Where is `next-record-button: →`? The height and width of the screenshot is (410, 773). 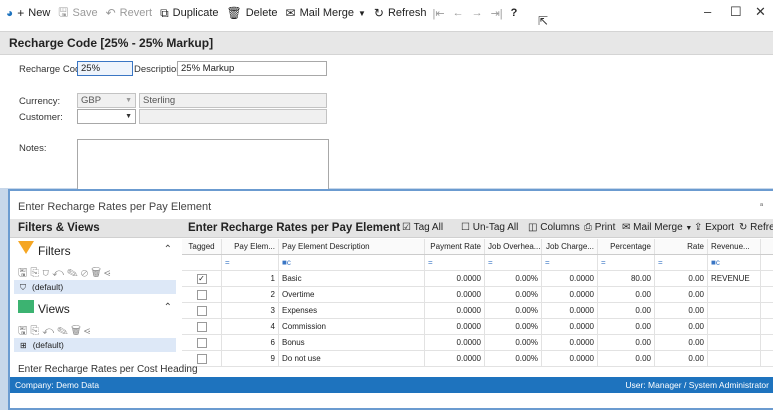 next-record-button: → is located at coordinates (477, 13).